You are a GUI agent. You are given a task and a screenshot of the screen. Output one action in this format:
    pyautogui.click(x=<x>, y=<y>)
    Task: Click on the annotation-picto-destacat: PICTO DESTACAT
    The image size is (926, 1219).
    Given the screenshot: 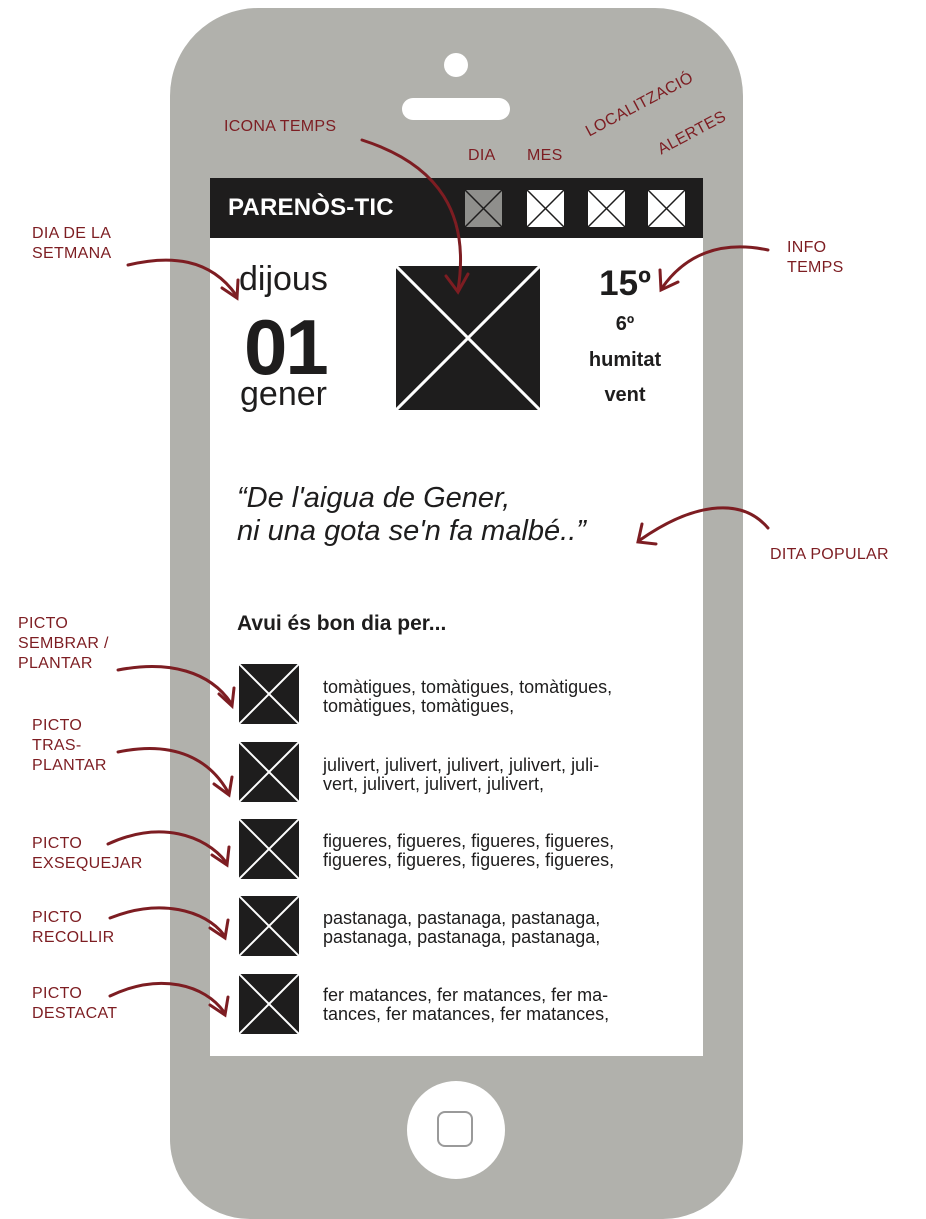 What is the action you would take?
    pyautogui.click(x=74, y=1004)
    